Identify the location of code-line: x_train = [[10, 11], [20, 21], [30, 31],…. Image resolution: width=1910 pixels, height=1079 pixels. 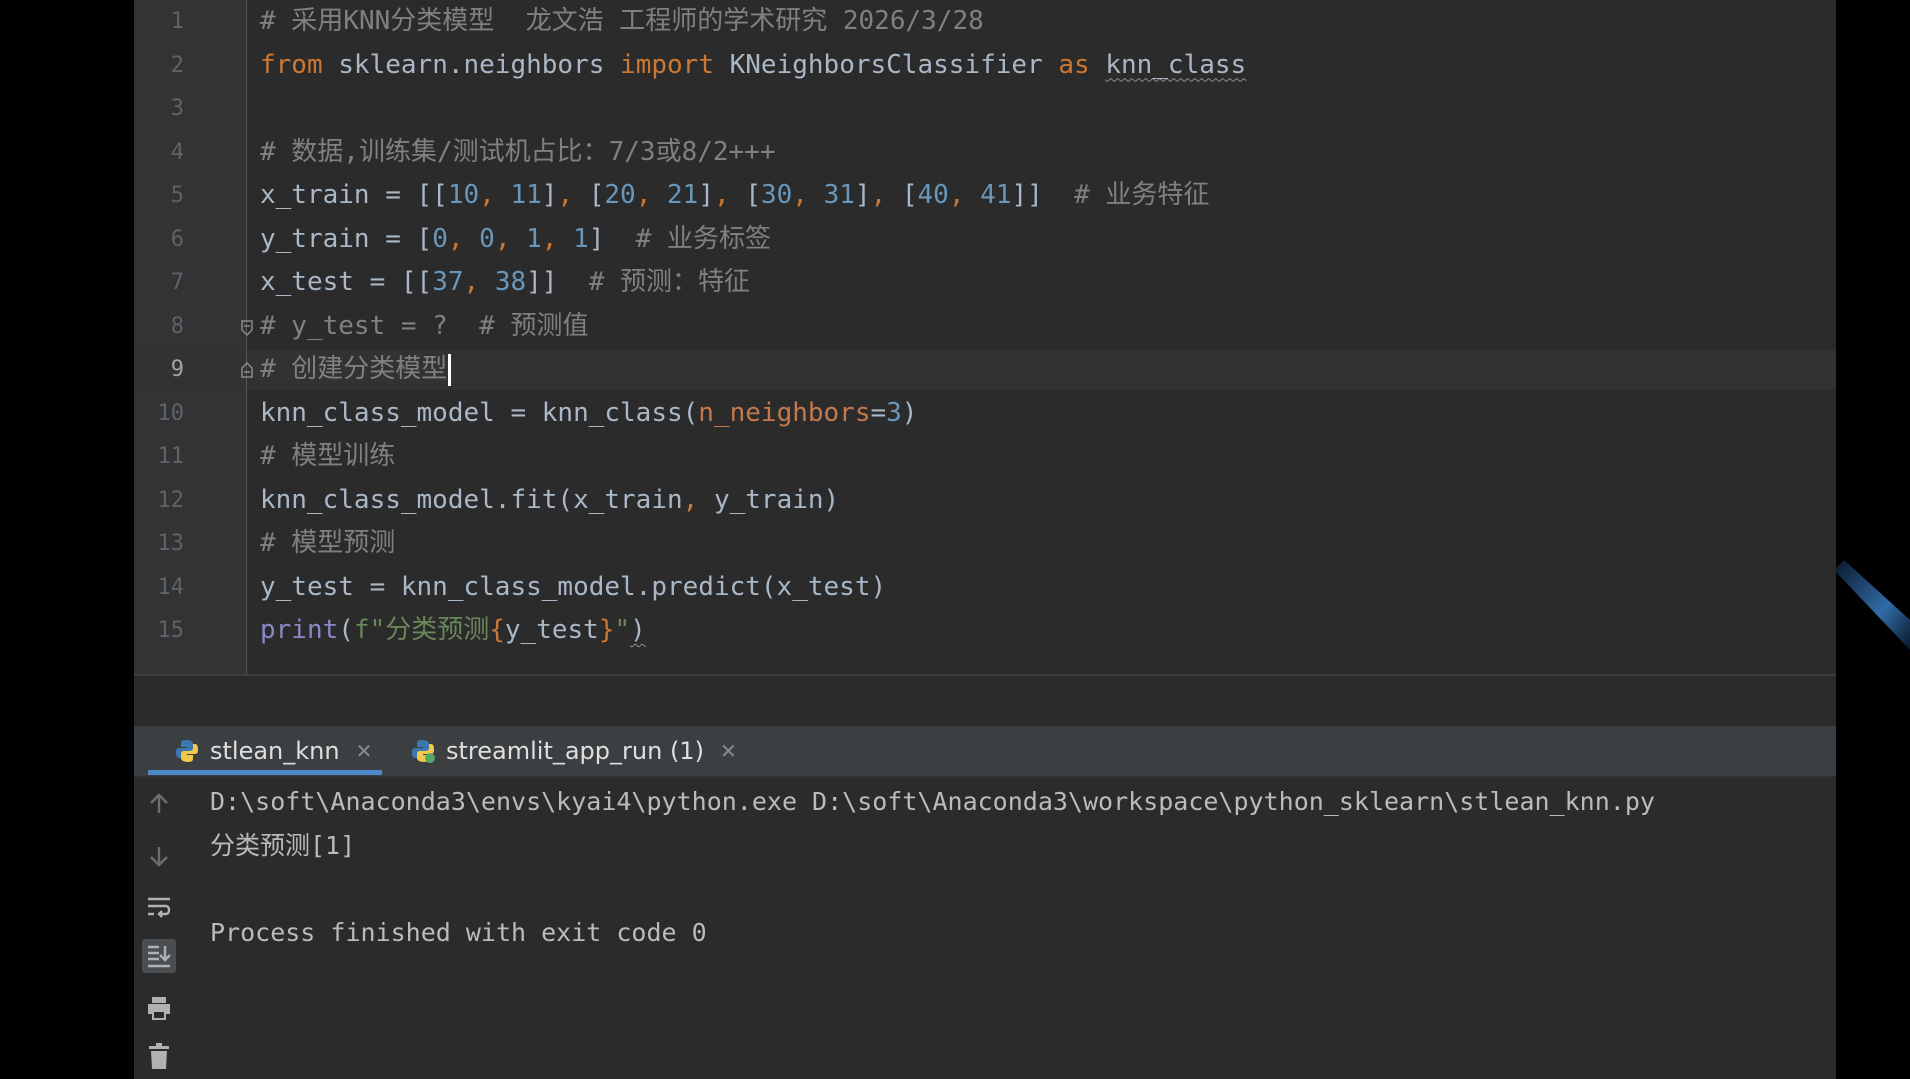
(734, 196).